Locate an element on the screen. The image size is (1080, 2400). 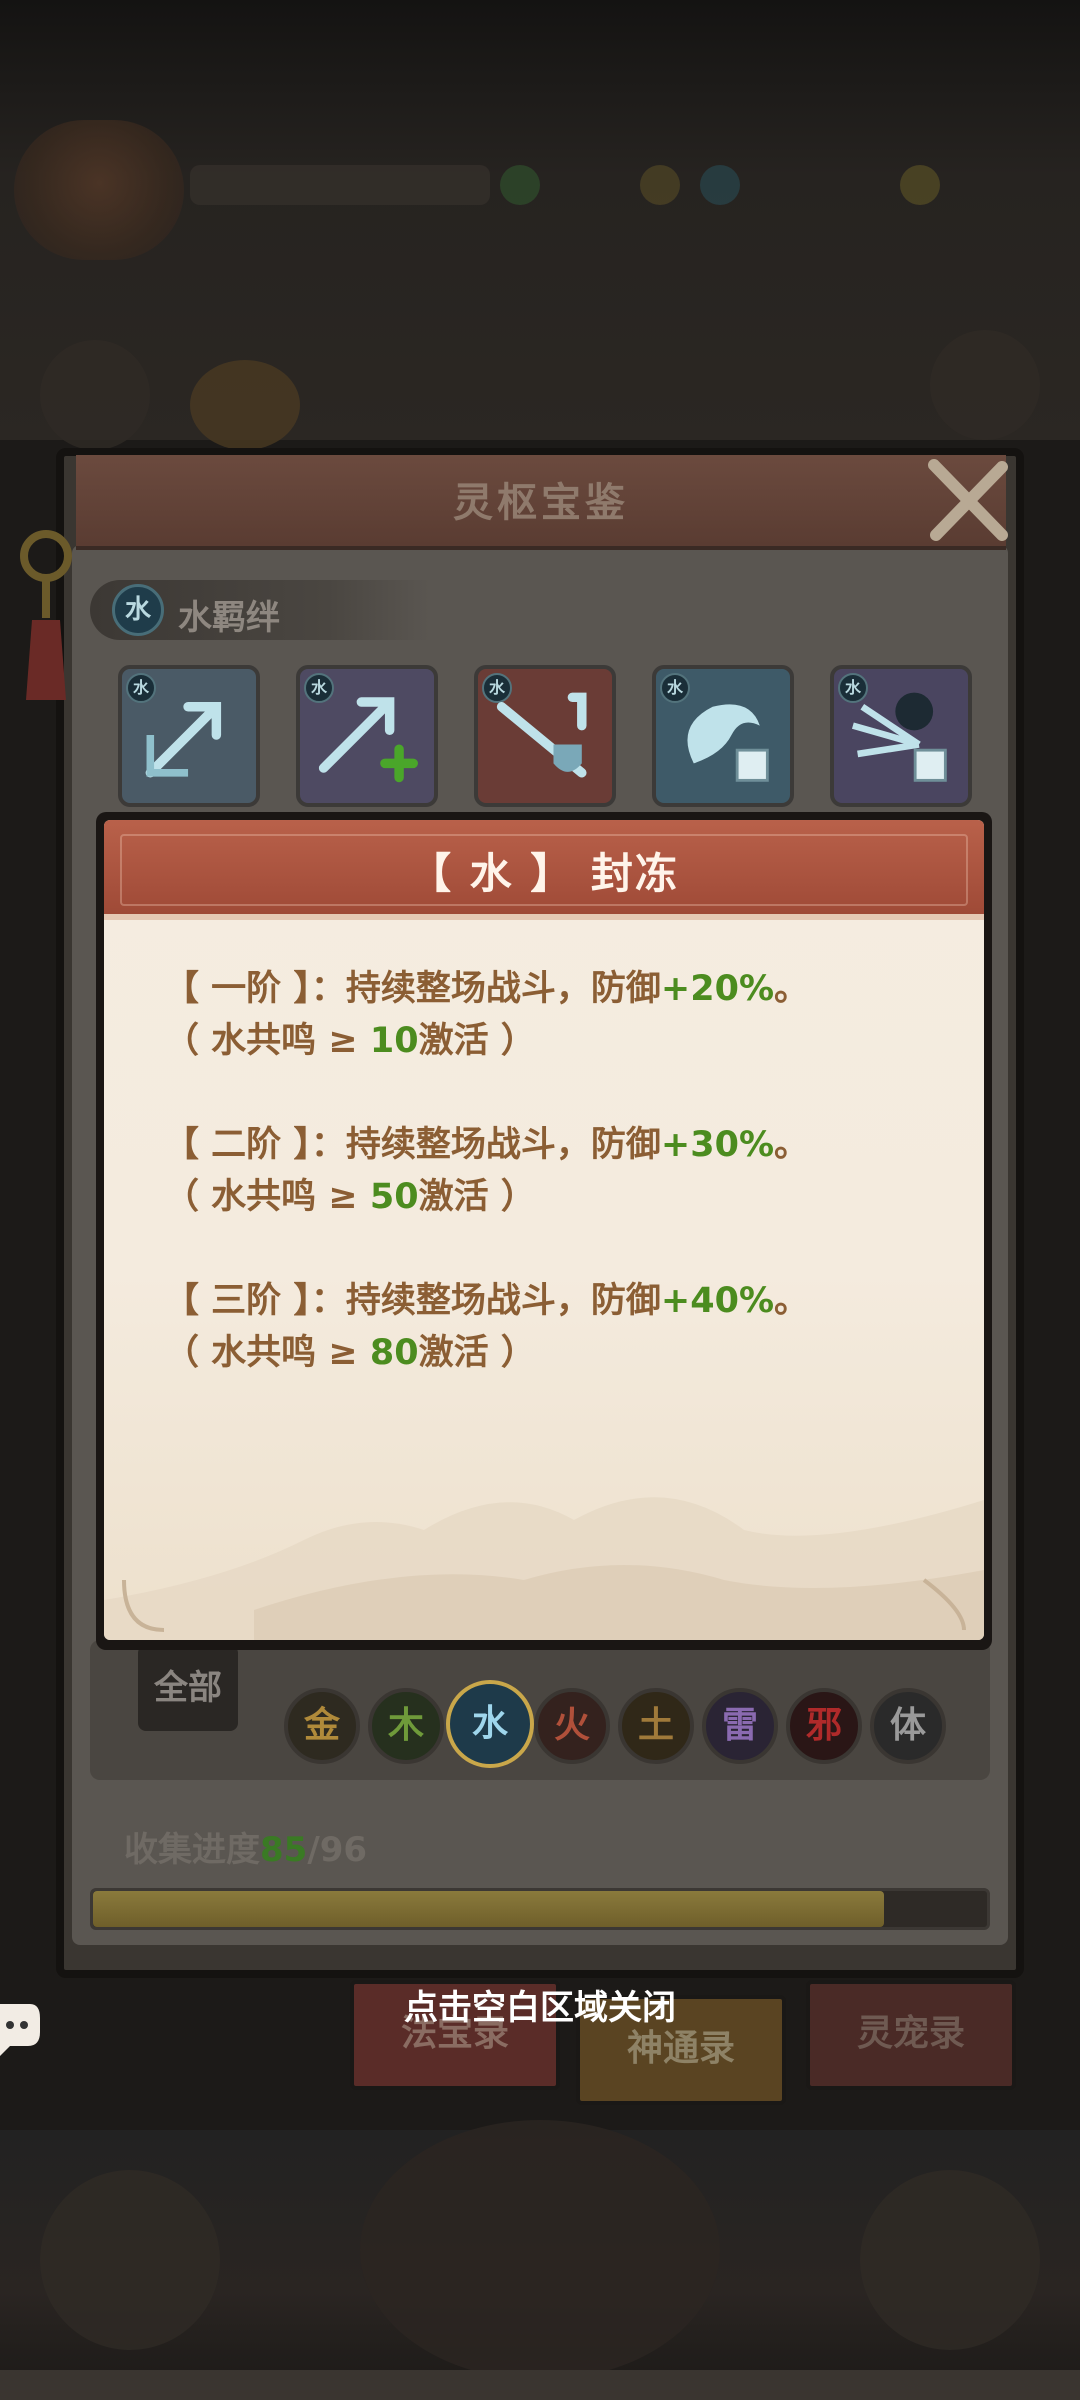
ice-arrow-icon is located at coordinates (183, 740).